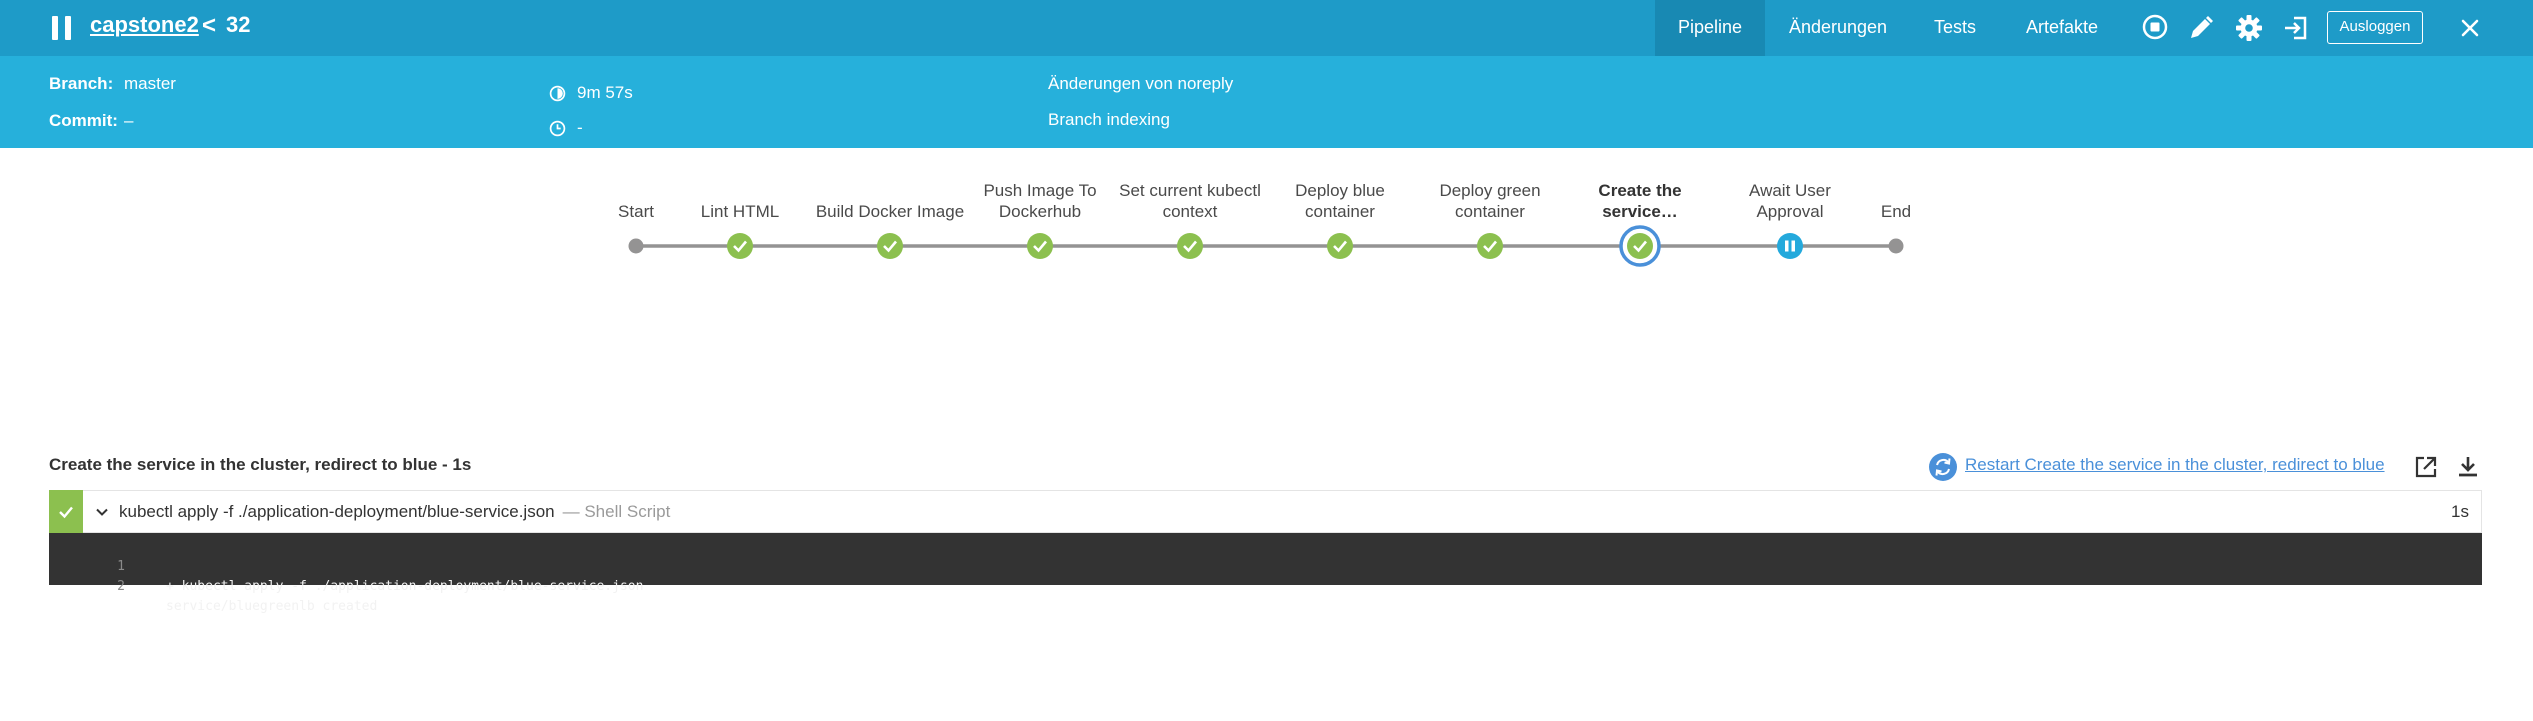  I want to click on clock-icon, so click(557, 128).